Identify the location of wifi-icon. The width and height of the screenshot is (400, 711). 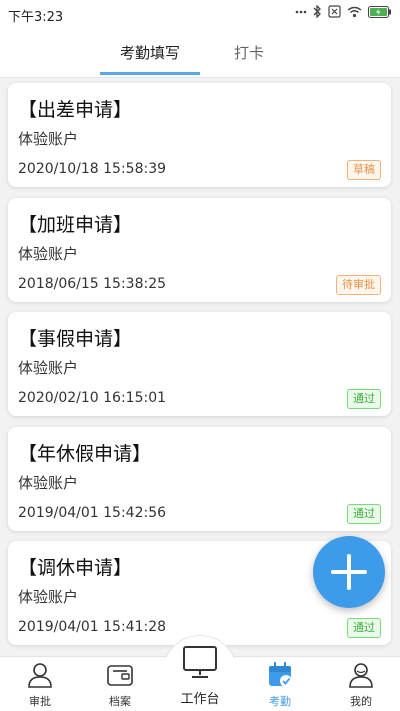
(354, 12).